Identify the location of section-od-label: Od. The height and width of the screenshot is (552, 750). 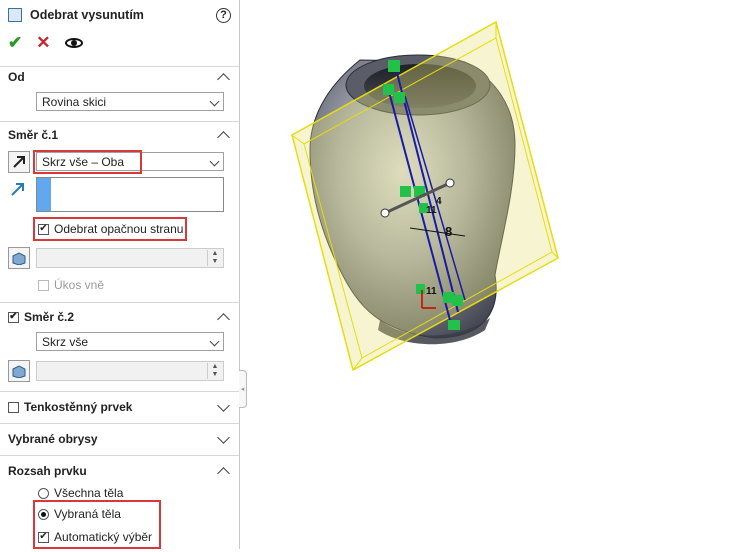
(16, 77).